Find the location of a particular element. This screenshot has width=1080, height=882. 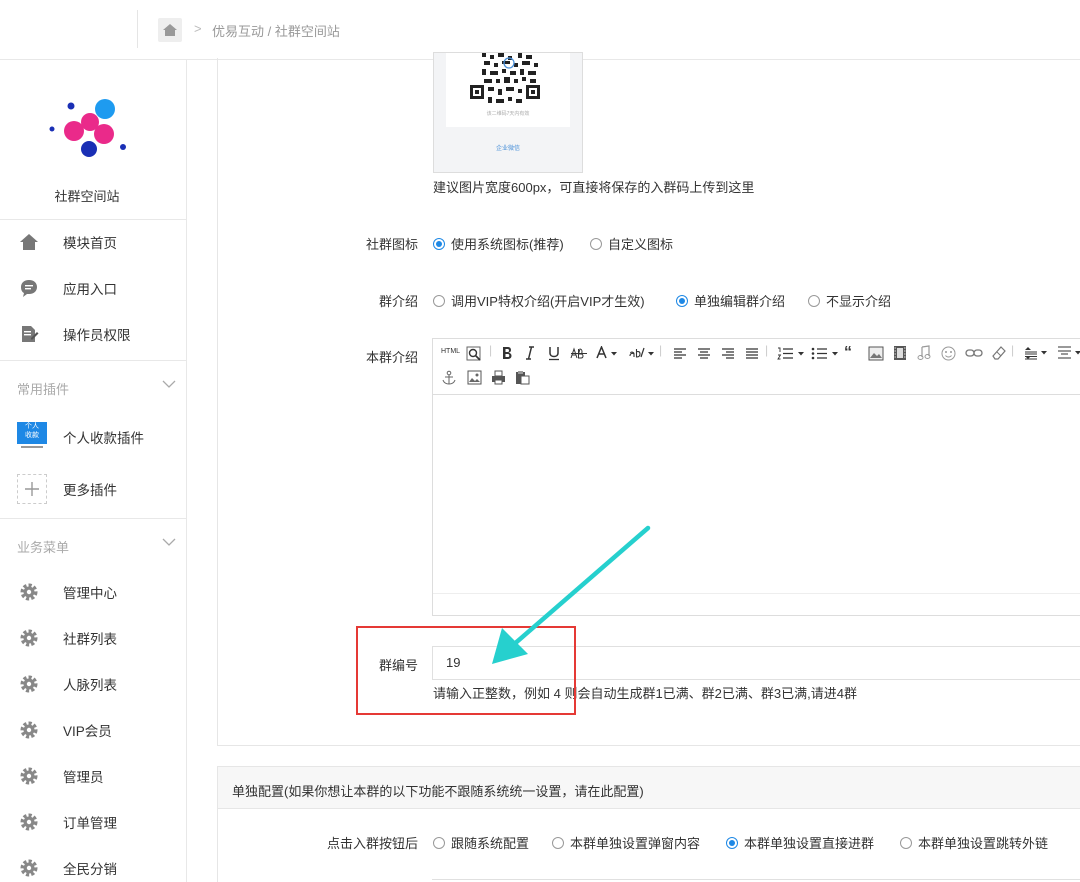

align-right-icon is located at coordinates (728, 353).